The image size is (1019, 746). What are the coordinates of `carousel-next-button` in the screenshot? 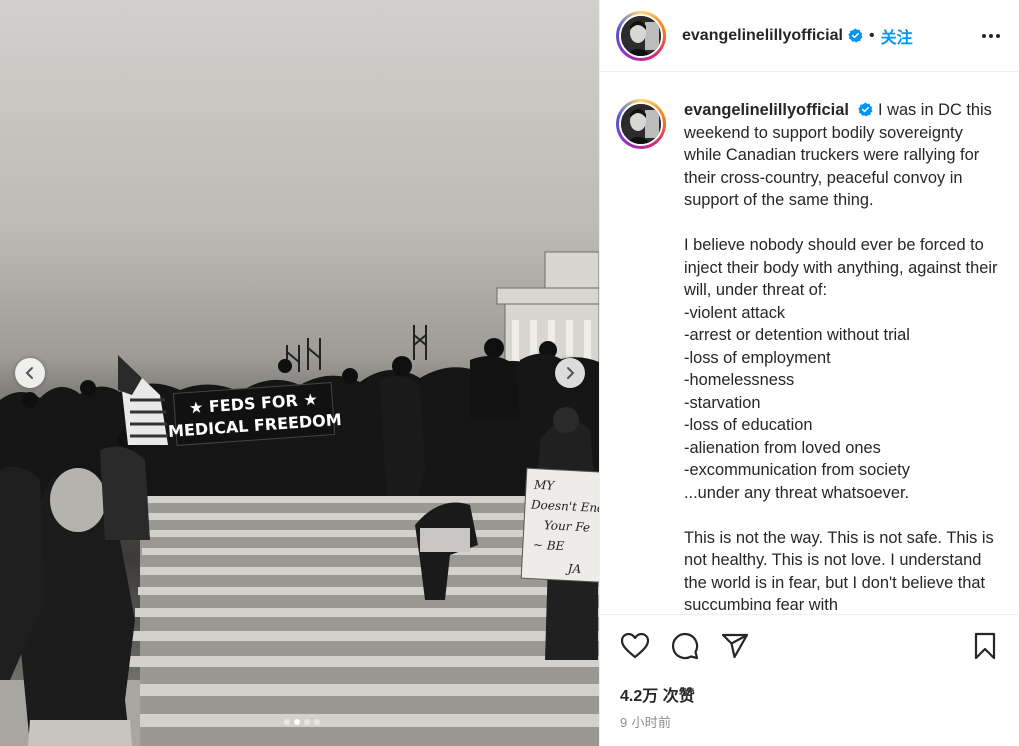 It's located at (570, 373).